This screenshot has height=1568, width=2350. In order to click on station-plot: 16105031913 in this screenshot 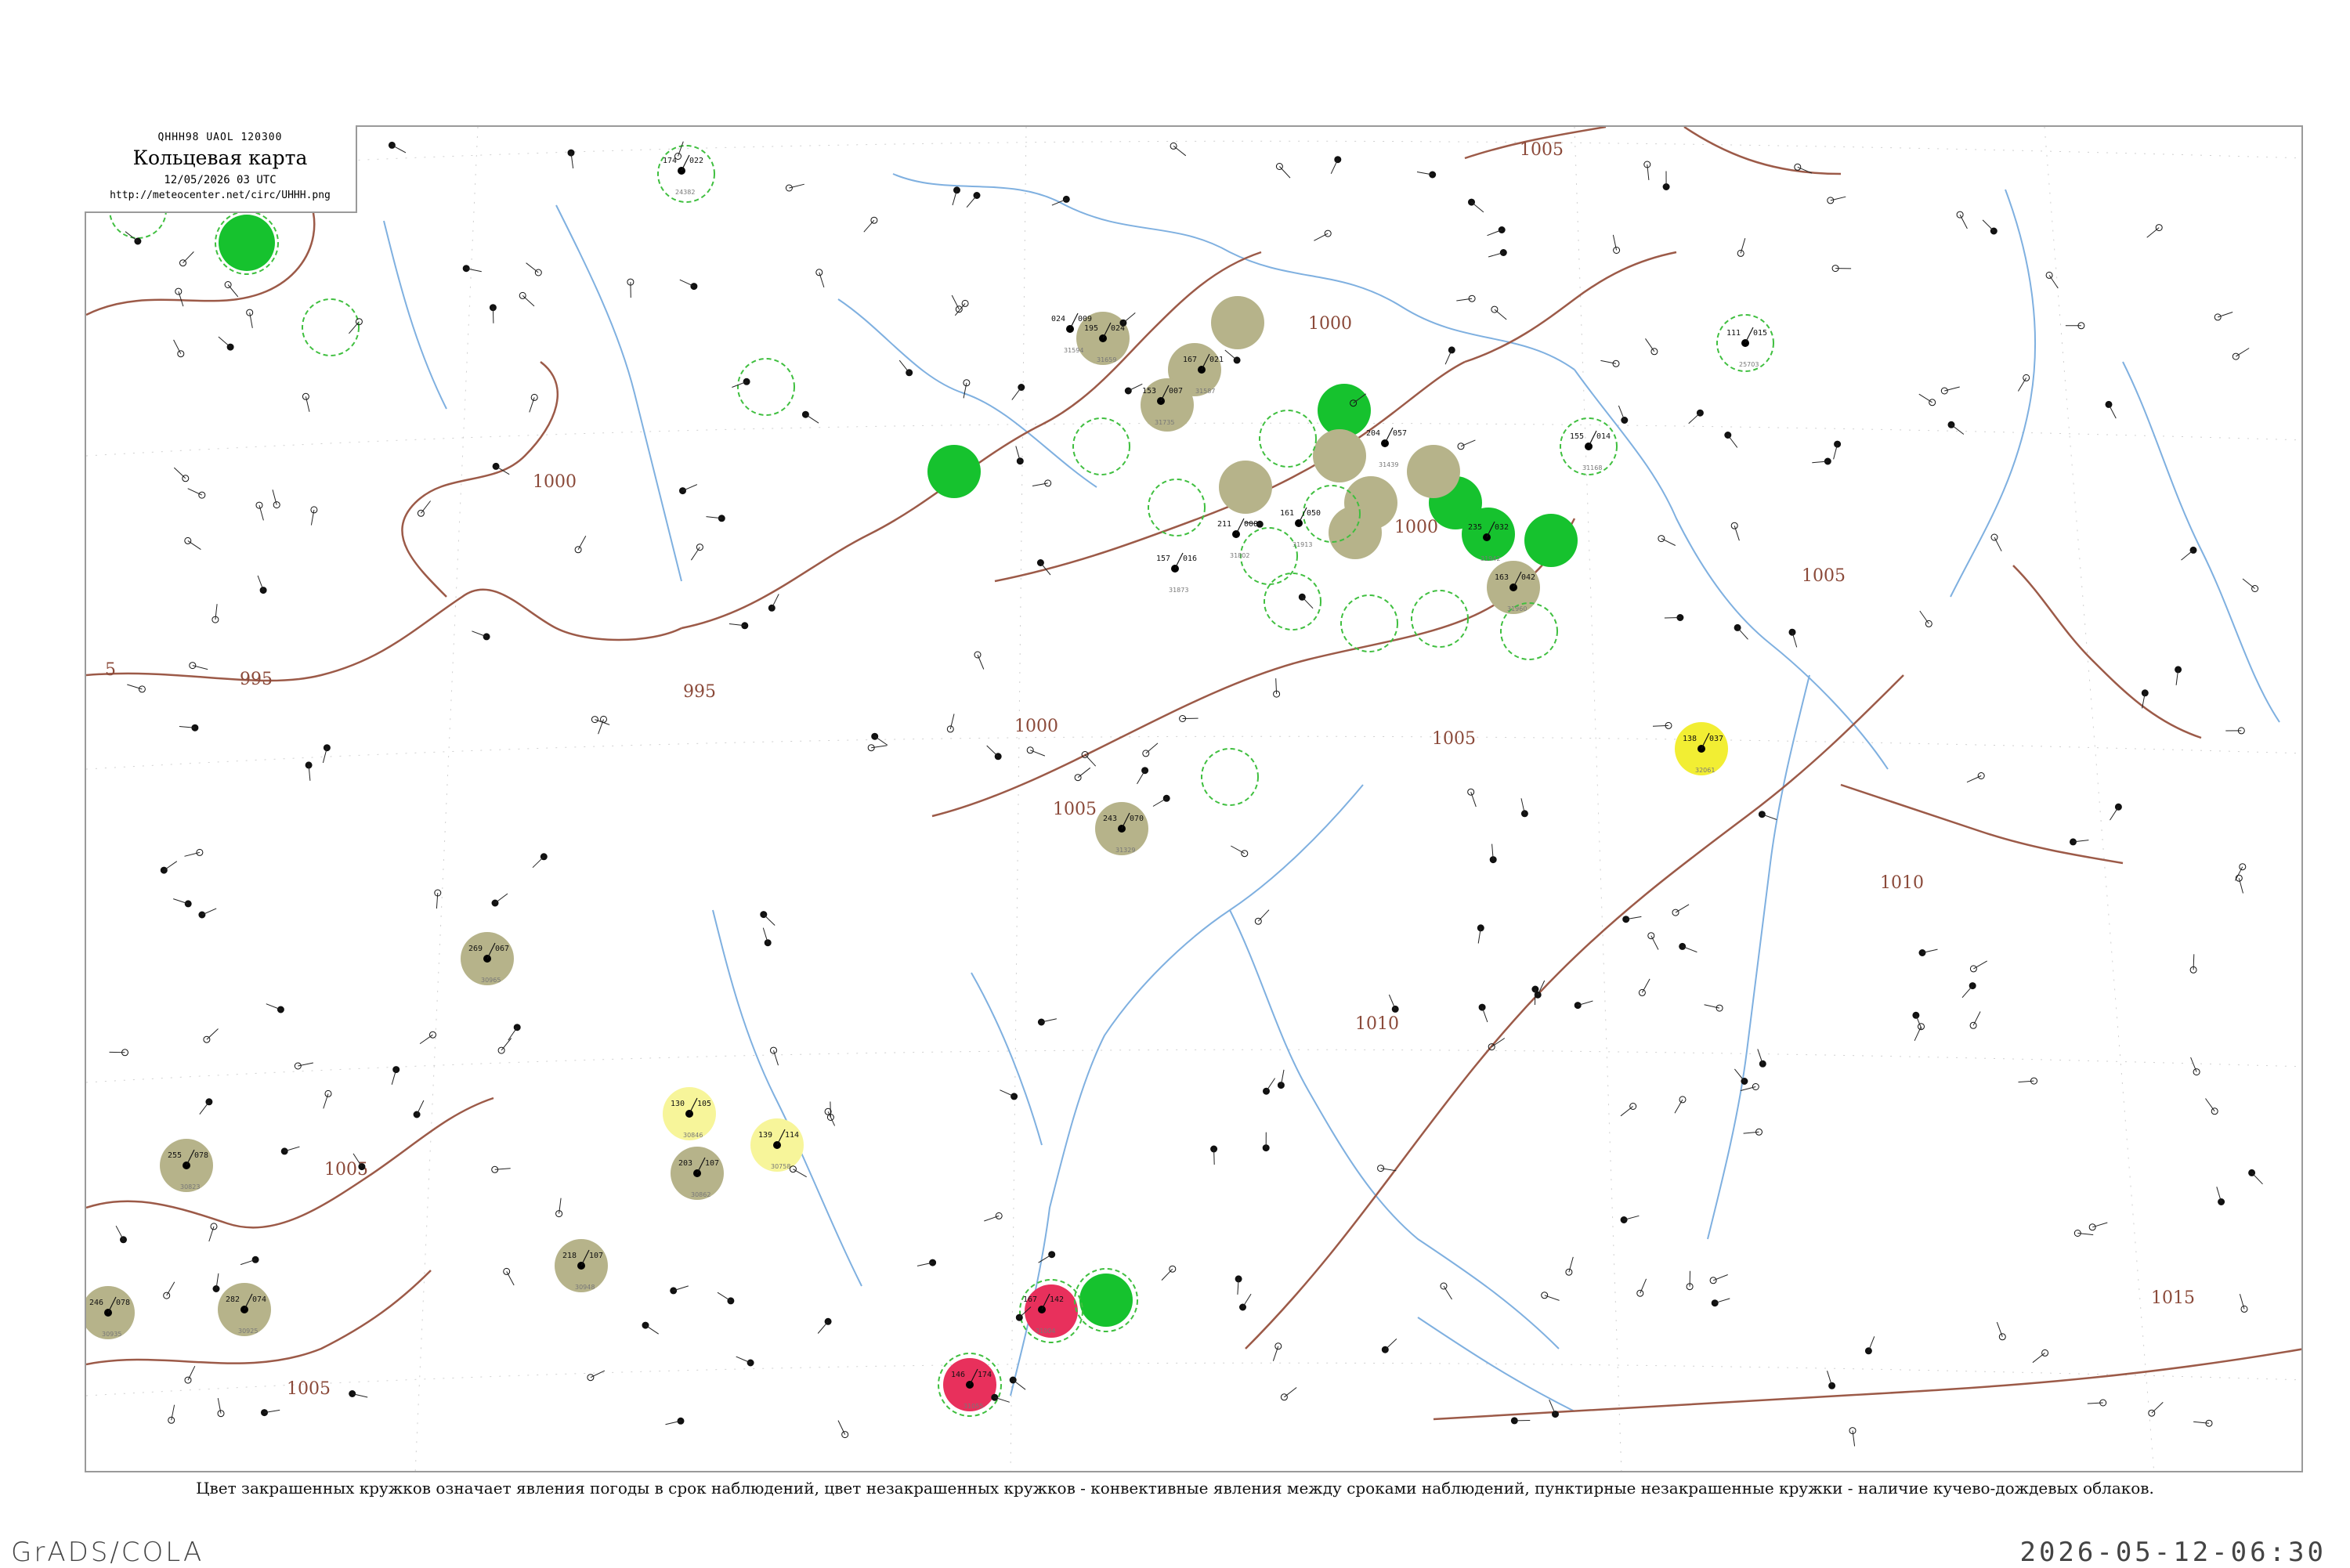, I will do `click(1300, 528)`.